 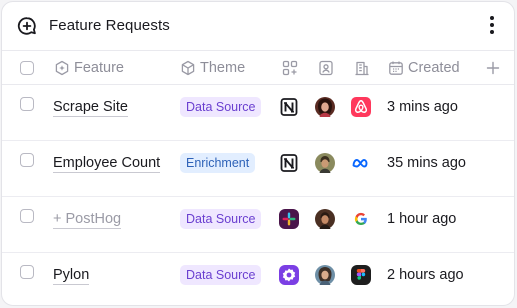 I want to click on column-header-row: Feature Theme Created, so click(x=258, y=67).